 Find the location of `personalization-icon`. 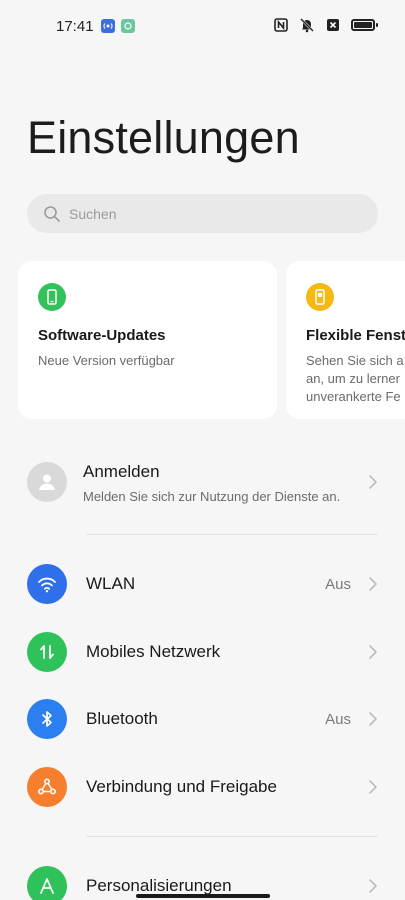

personalization-icon is located at coordinates (47, 883).